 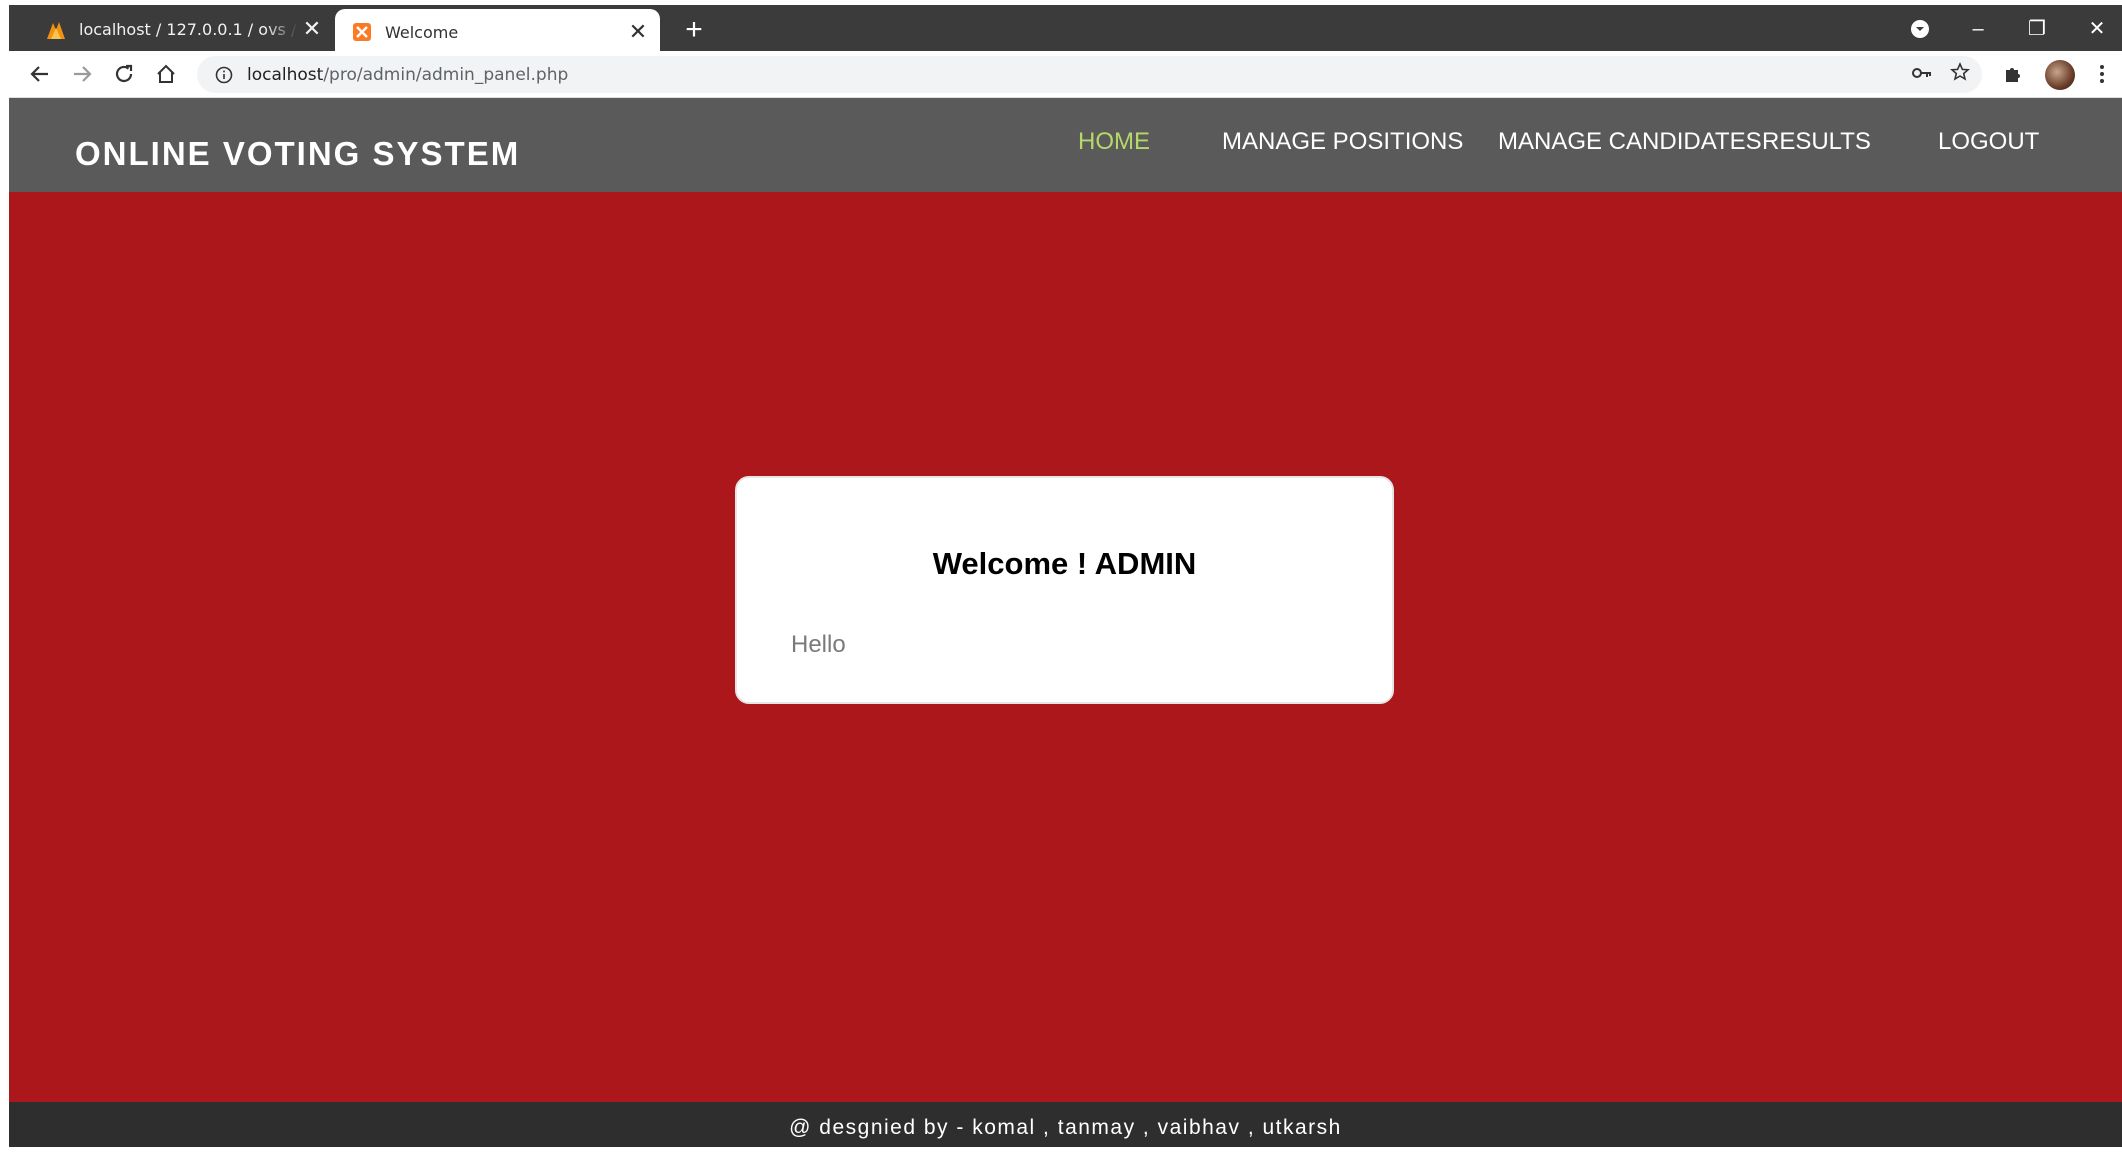 I want to click on reload-icon, so click(x=124, y=74).